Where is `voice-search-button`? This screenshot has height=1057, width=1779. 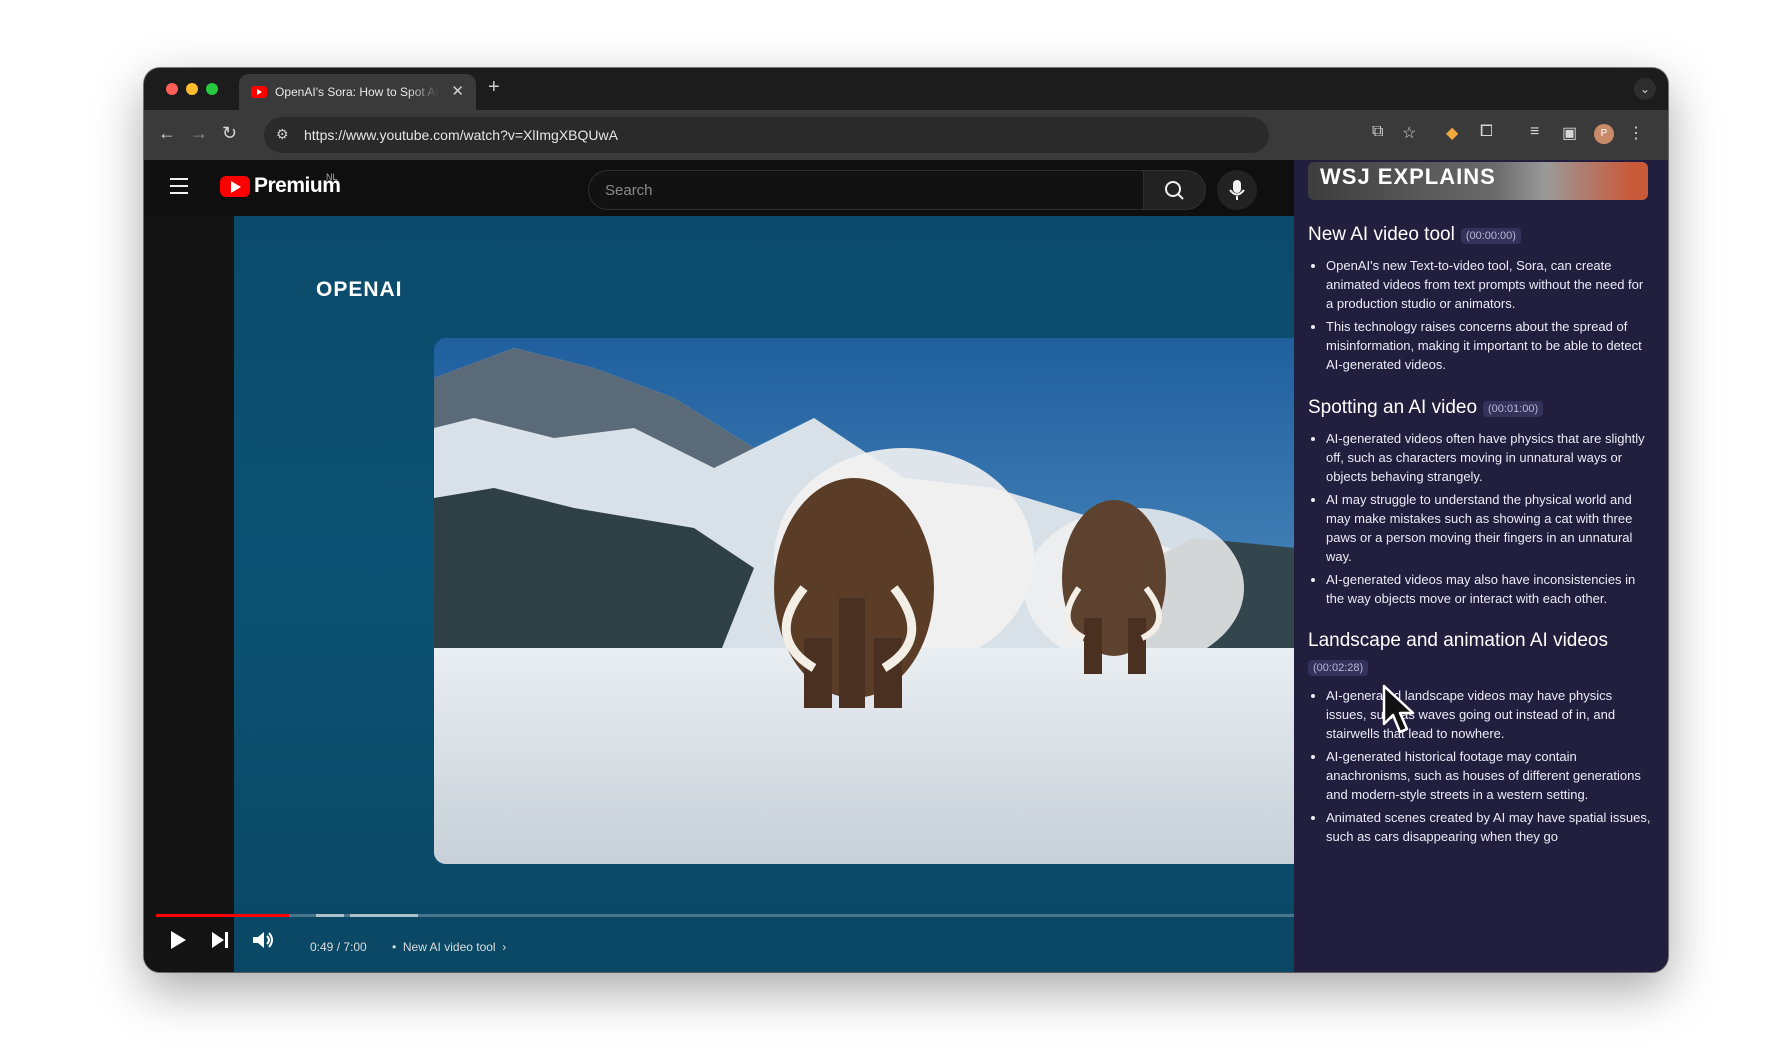
voice-search-button is located at coordinates (1237, 190).